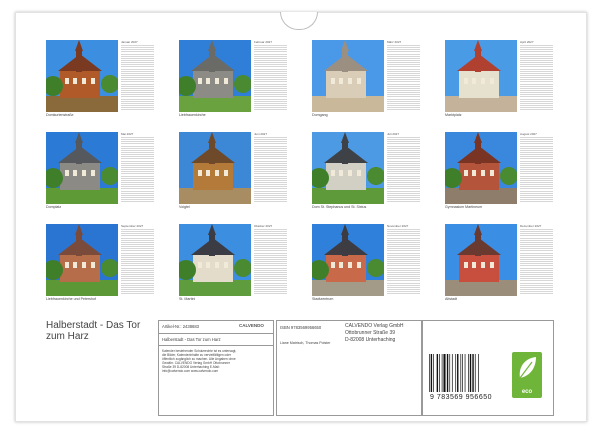 The image size is (600, 432). I want to click on month-name: Dezember 2027, so click(531, 226).